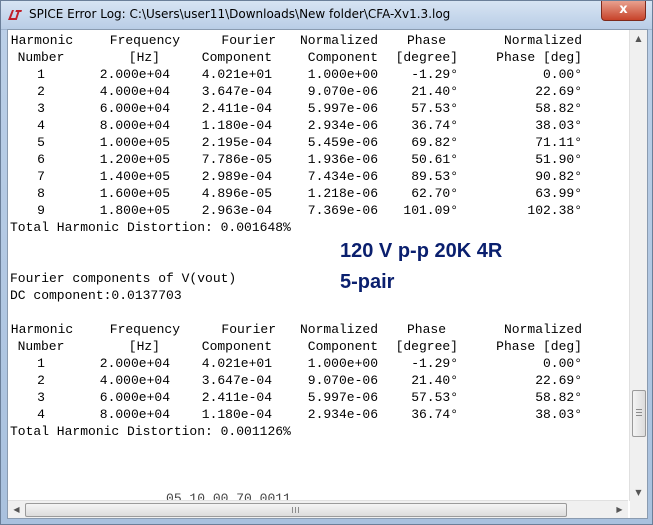 This screenshot has height=525, width=653. Describe the element at coordinates (236, 363) in the screenshot. I see `table2-row-cell: 4.021e+01` at that location.